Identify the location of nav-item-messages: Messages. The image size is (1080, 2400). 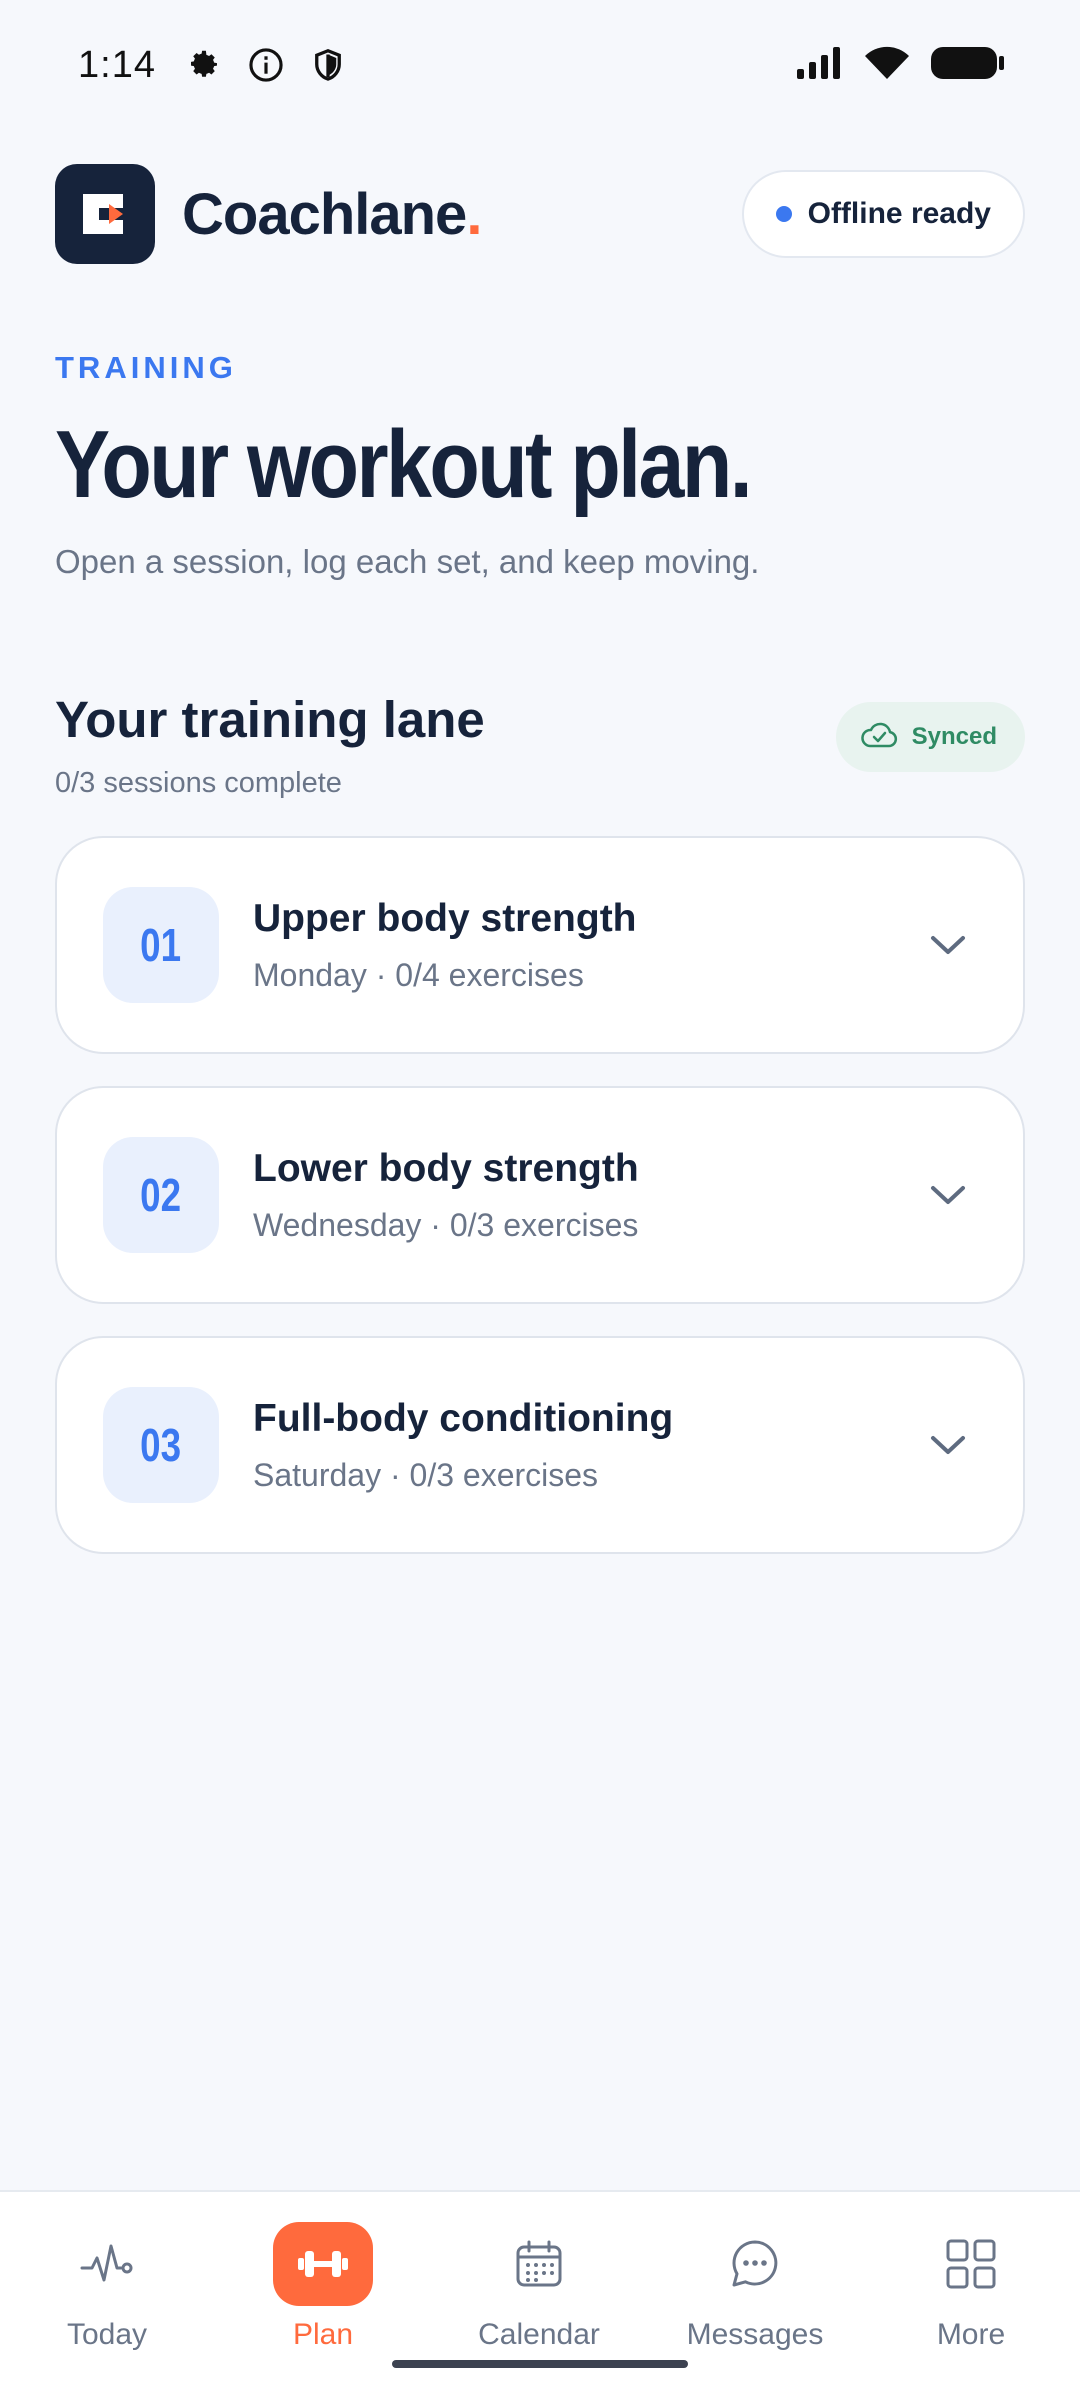
(755, 2287).